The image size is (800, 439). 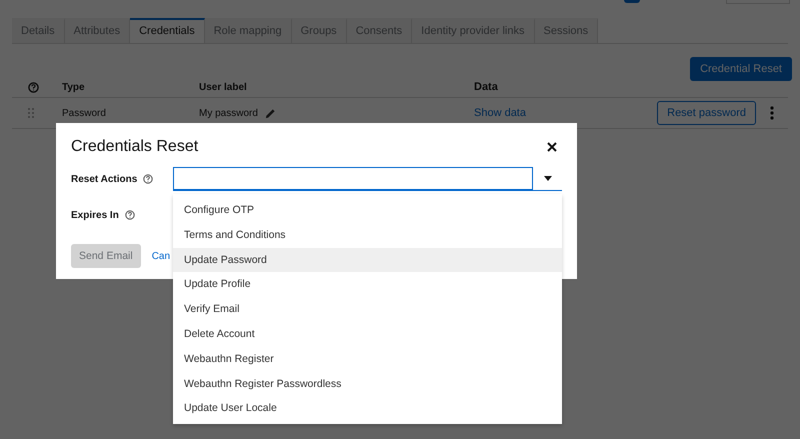 I want to click on menu-item: Terms and Conditions, so click(x=367, y=235).